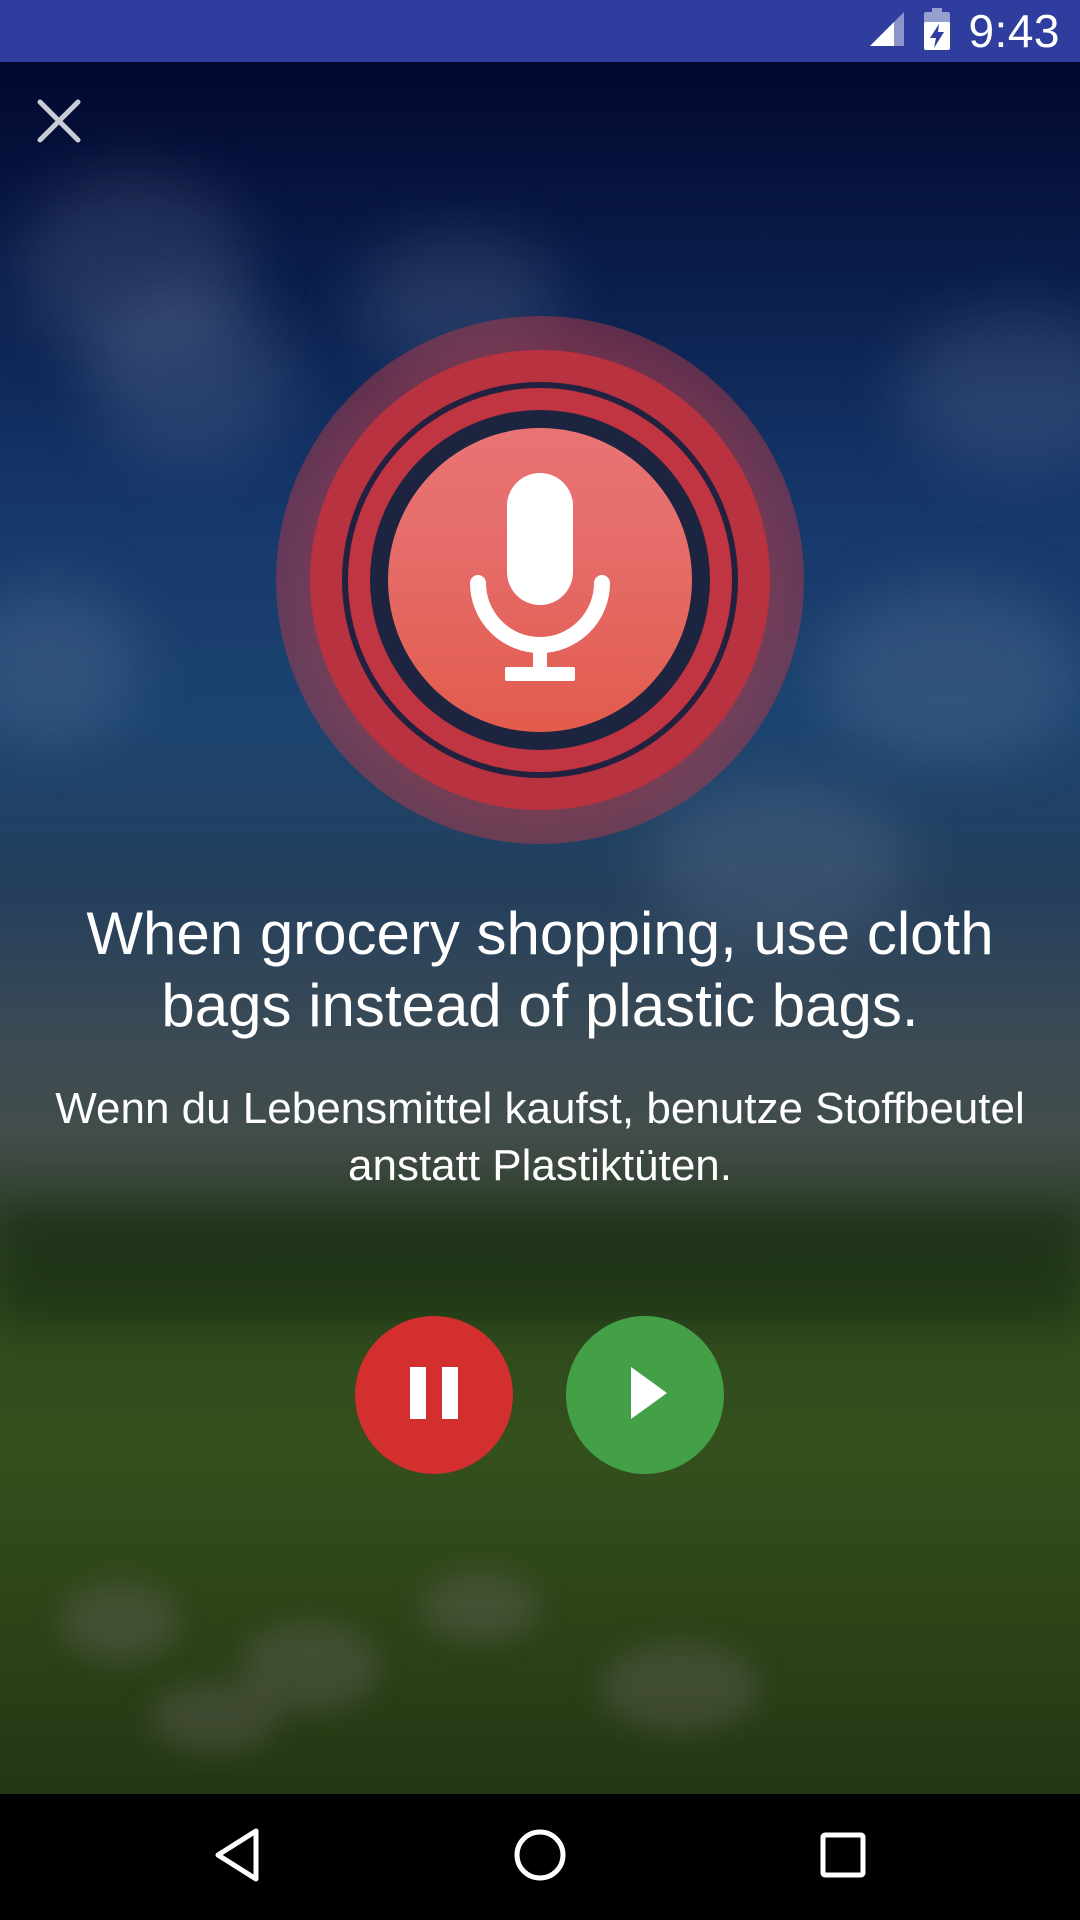 This screenshot has width=1080, height=1920. What do you see at coordinates (964, 31) in the screenshot?
I see `status-icons: 9:43` at bounding box center [964, 31].